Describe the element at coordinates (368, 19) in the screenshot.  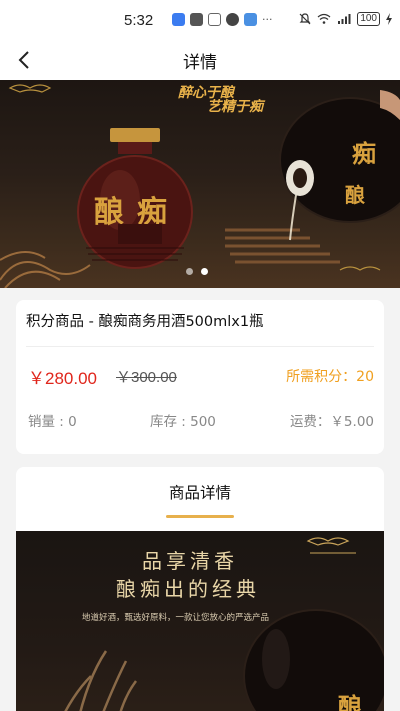
I see `battery-icon: 100` at that location.